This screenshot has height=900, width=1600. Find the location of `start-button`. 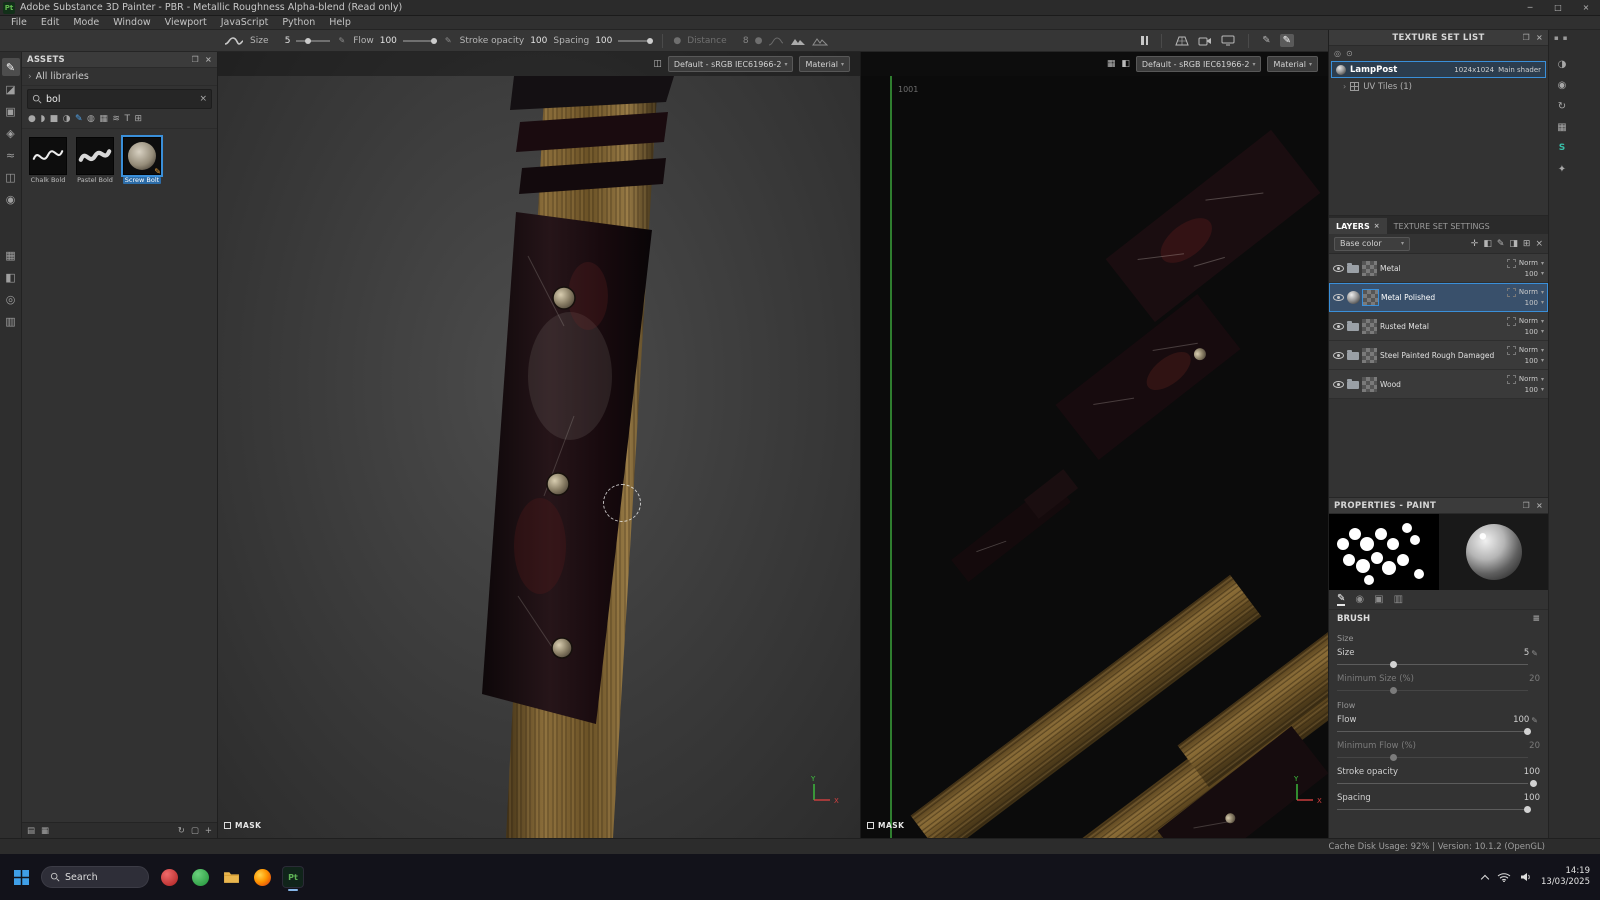

start-button is located at coordinates (21, 877).